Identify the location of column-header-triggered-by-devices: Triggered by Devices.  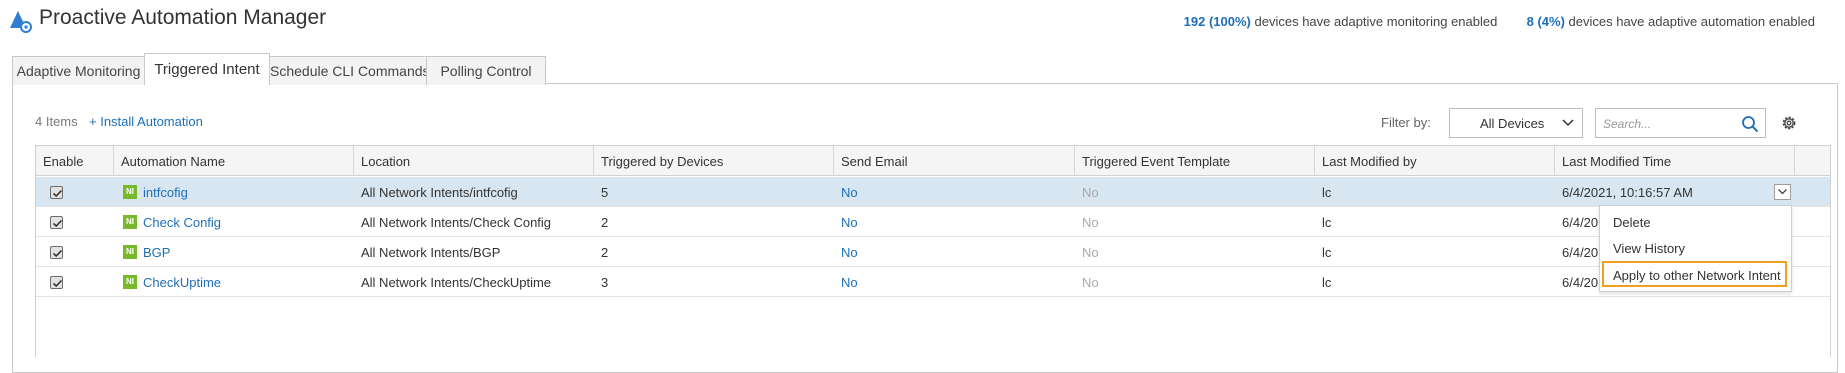
(714, 161).